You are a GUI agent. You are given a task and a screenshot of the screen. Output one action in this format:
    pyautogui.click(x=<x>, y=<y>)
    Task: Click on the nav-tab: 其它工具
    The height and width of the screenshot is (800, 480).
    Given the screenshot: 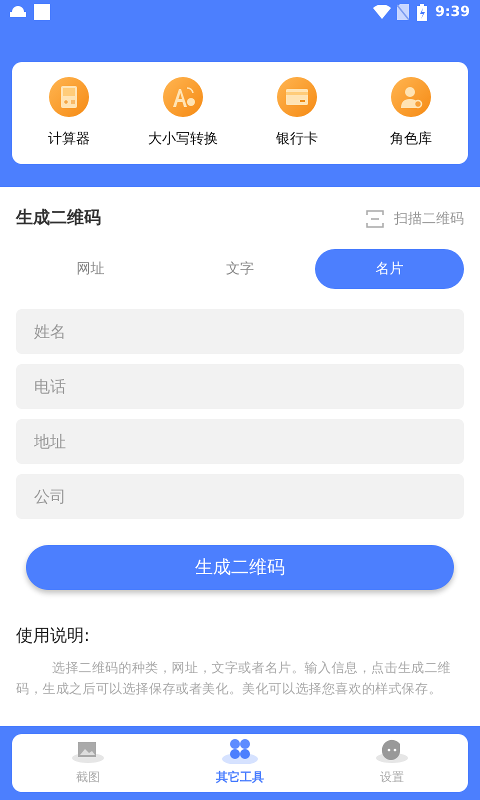 What is the action you would take?
    pyautogui.click(x=240, y=763)
    